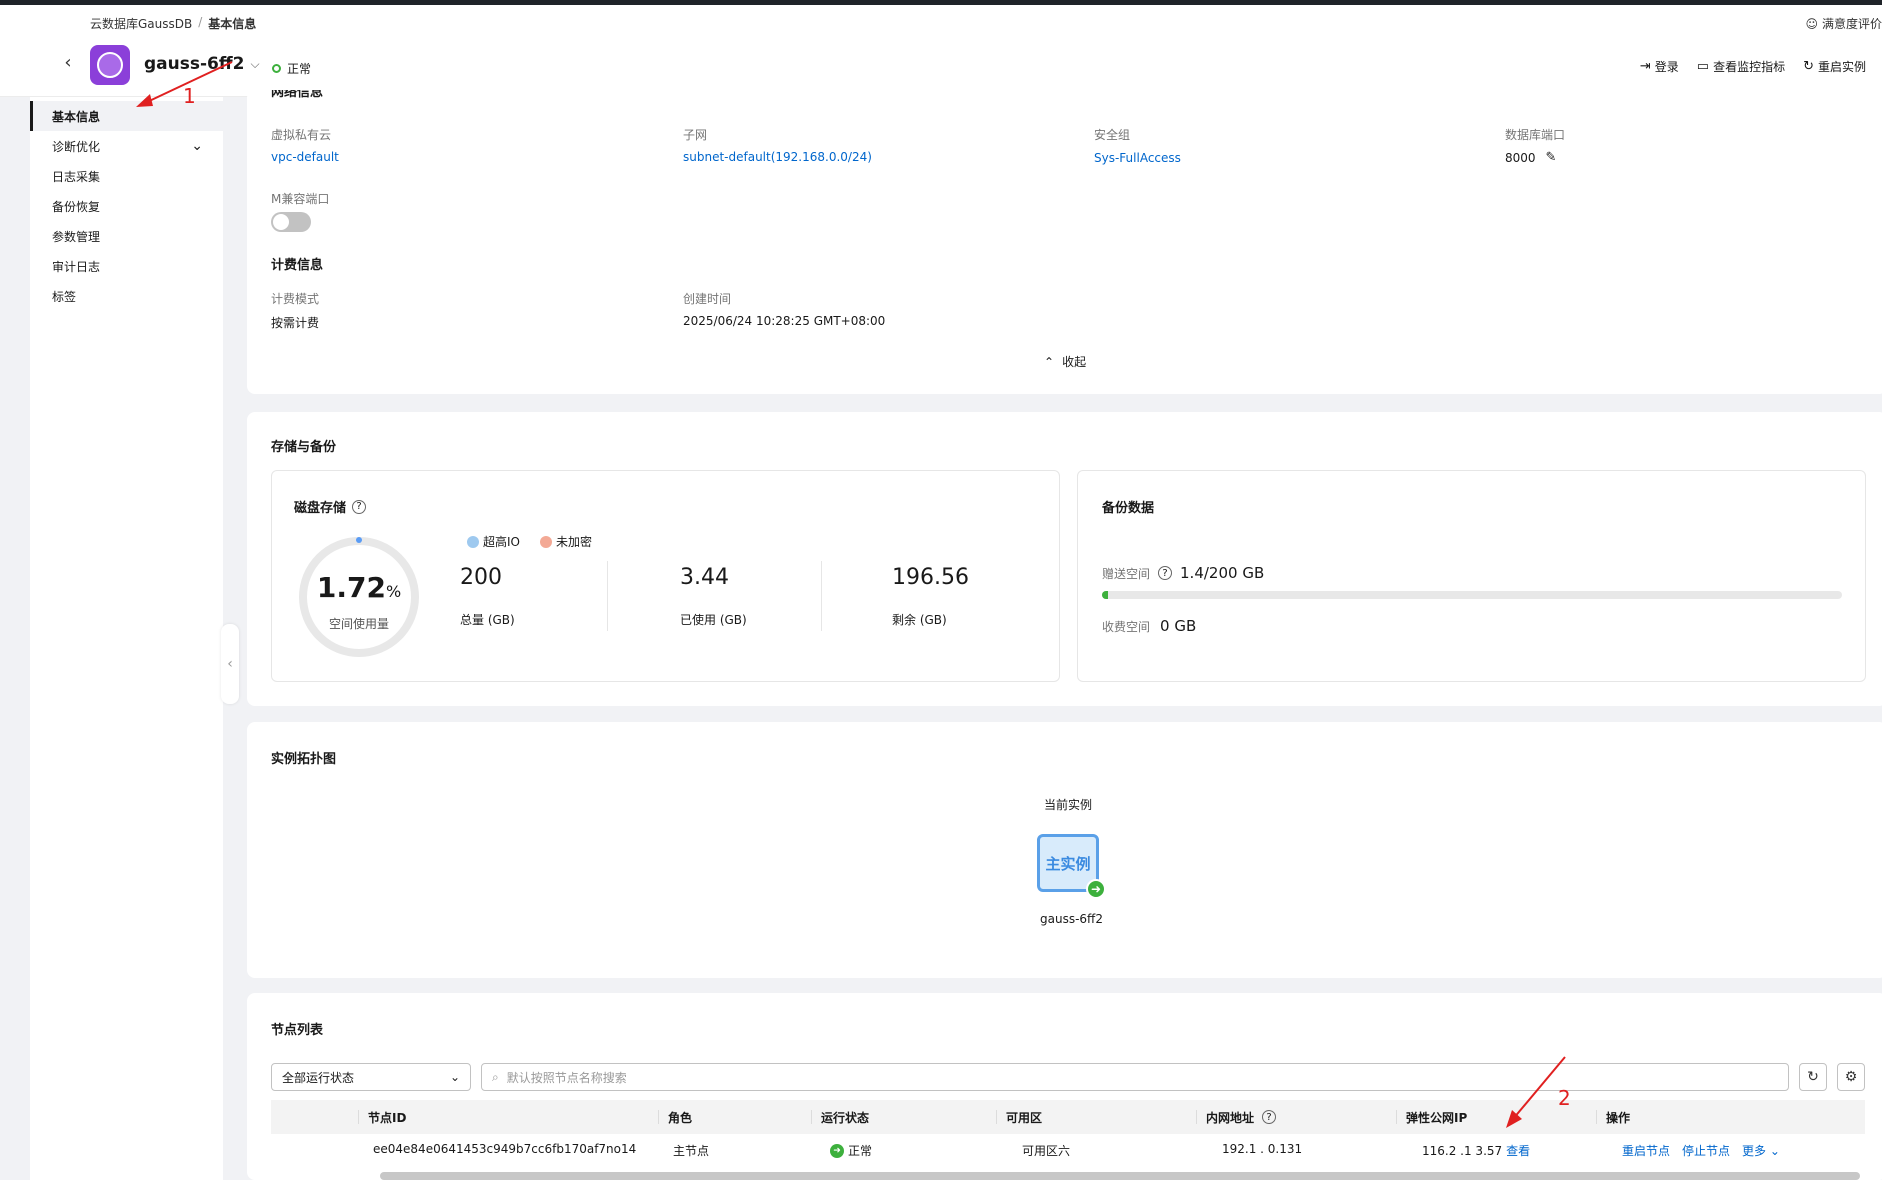  Describe the element at coordinates (1024, 1117) in the screenshot. I see `column-label: 可用区` at that location.